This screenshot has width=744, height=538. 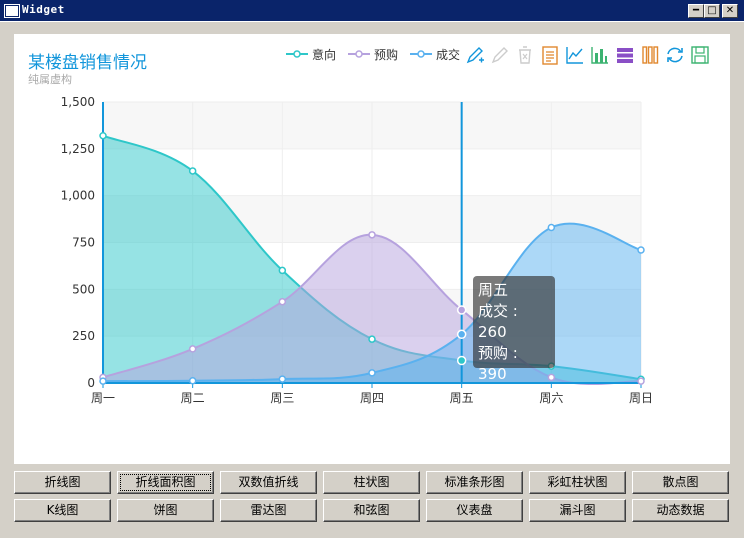 What do you see at coordinates (324, 54) in the screenshot?
I see `legend-label: 意向` at bounding box center [324, 54].